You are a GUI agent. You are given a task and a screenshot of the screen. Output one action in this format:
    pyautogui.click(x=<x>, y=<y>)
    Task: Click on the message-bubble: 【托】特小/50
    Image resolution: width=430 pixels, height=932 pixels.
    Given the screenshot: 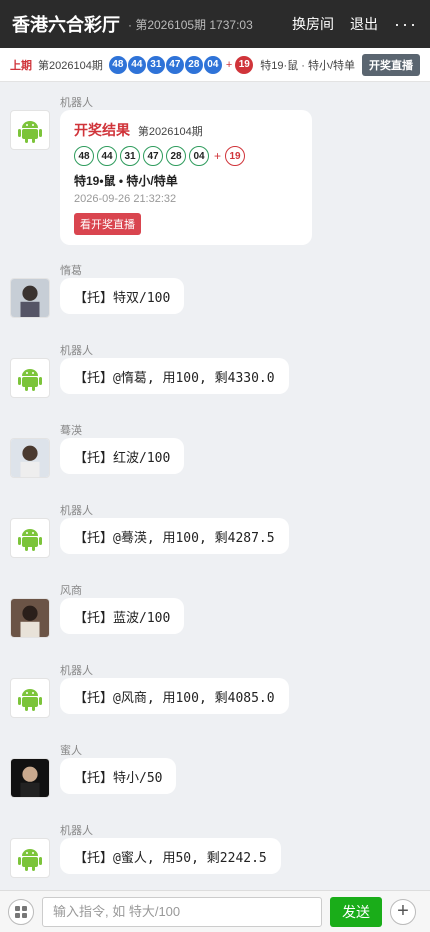 What is the action you would take?
    pyautogui.click(x=118, y=776)
    